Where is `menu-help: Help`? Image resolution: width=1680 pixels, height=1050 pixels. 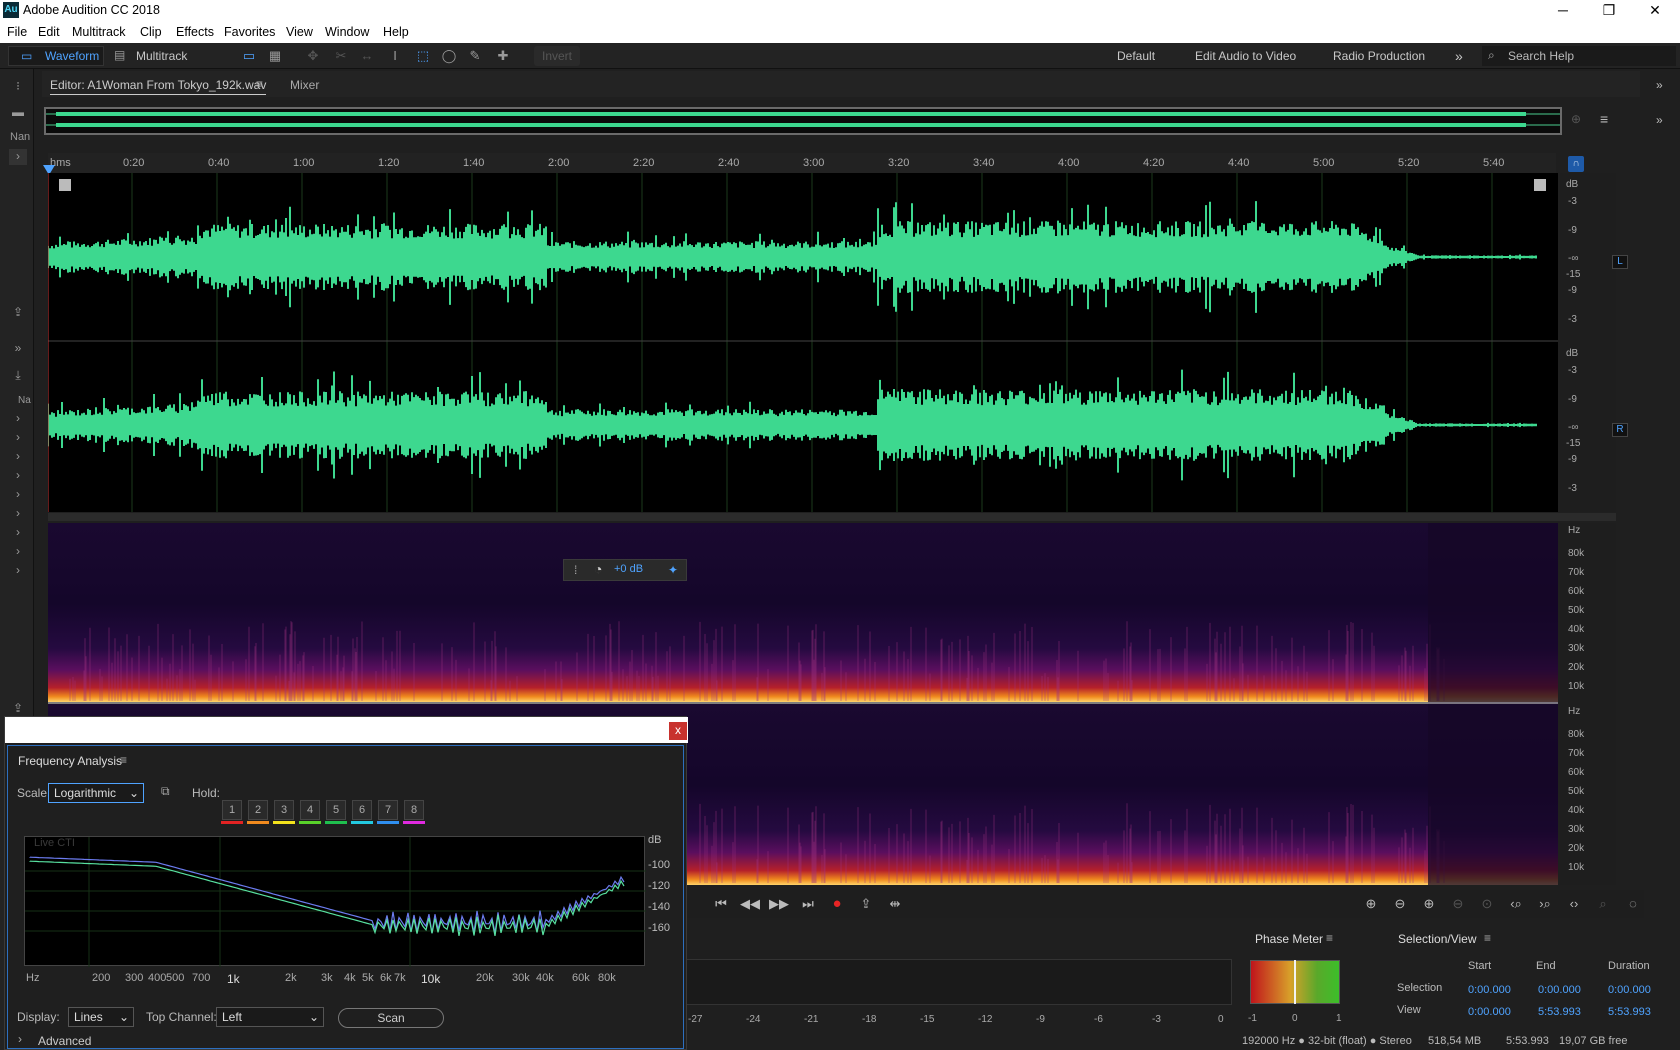
menu-help: Help is located at coordinates (396, 32).